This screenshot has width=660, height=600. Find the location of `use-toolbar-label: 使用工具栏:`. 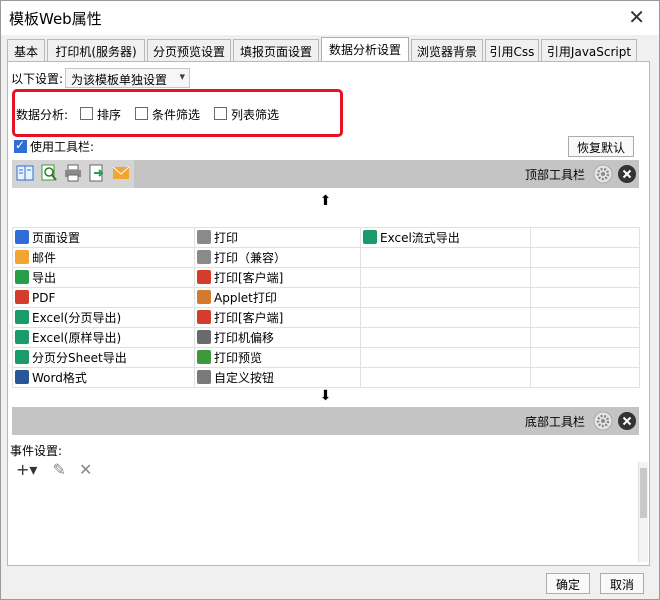

use-toolbar-label: 使用工具栏: is located at coordinates (62, 147).